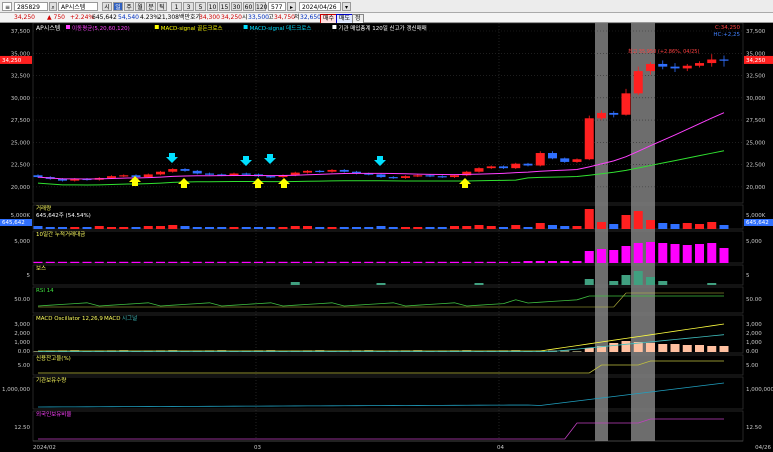 Image resolution: width=773 pixels, height=452 pixels. Describe the element at coordinates (248, 6) in the screenshot. I see `minute-button: 60` at that location.